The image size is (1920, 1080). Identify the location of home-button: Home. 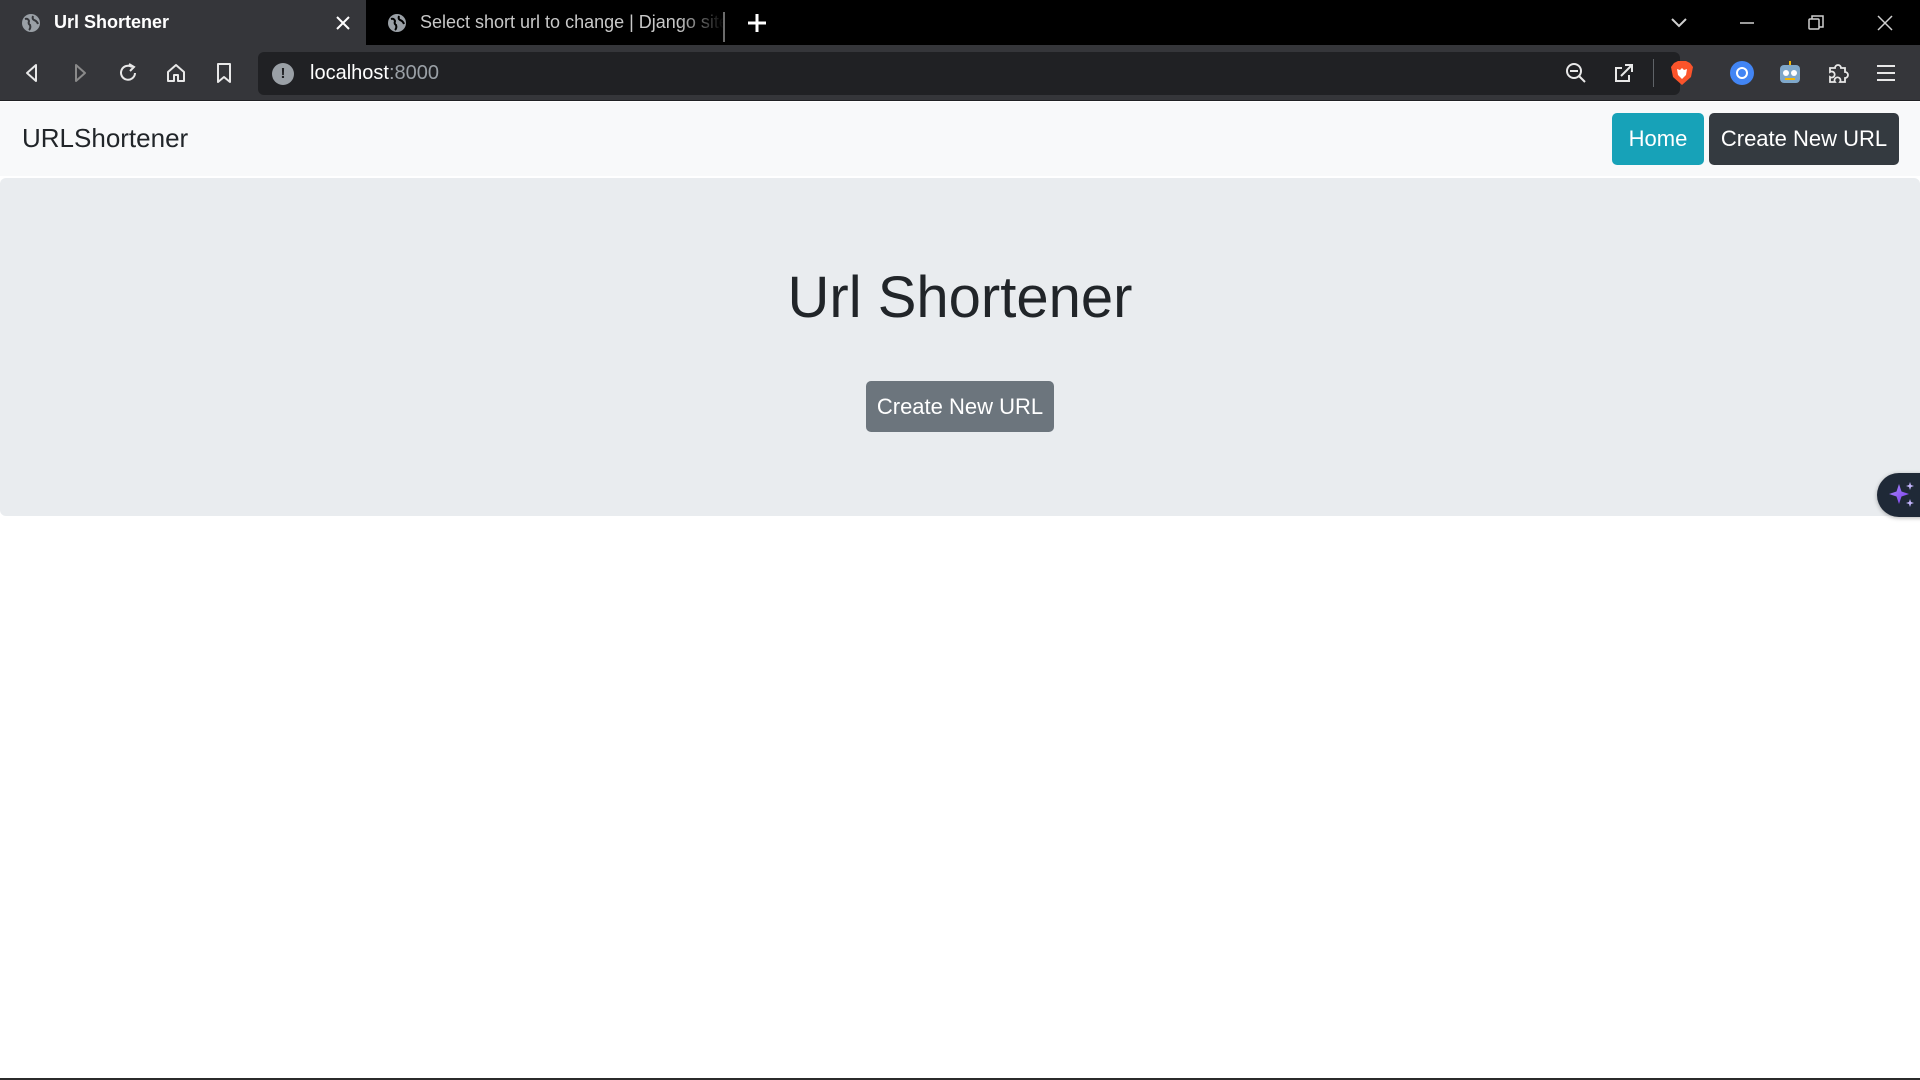
(1658, 139).